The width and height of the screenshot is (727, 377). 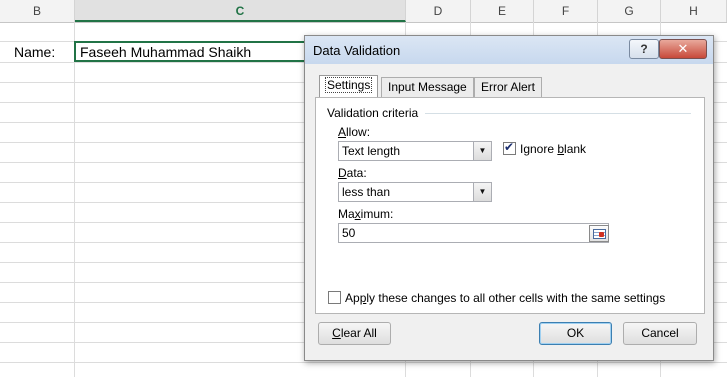 I want to click on dialog-titlebar: Data Validation ? ✕, so click(x=509, y=50).